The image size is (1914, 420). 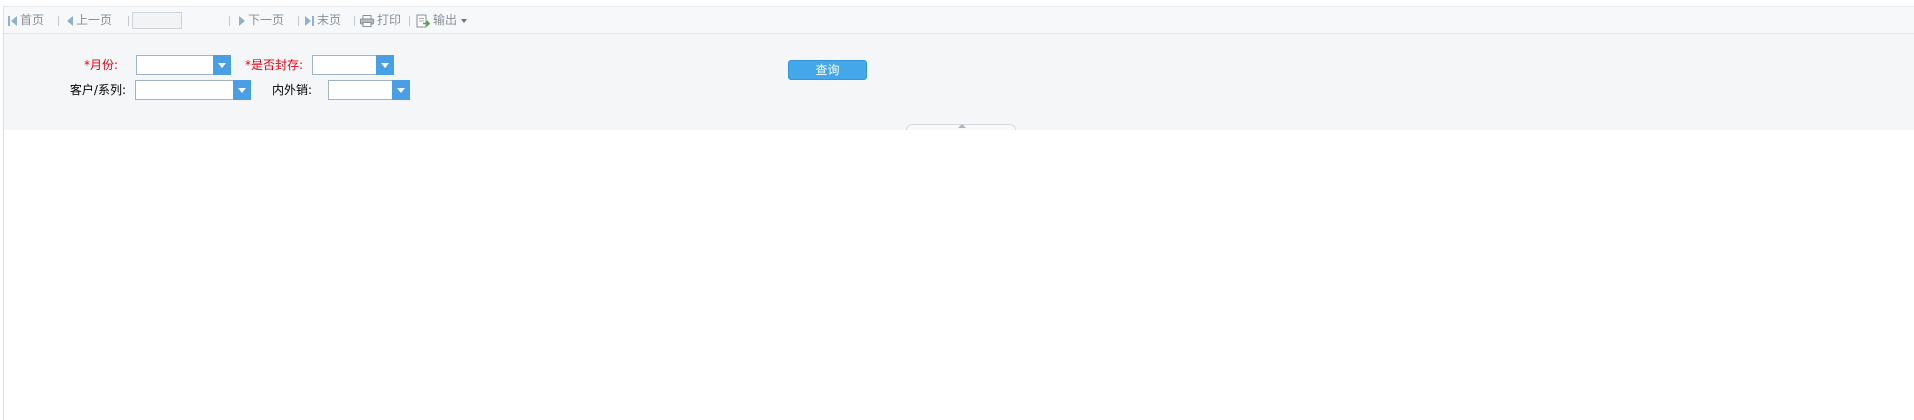 I want to click on domestic-export-dropdown-button, so click(x=401, y=90).